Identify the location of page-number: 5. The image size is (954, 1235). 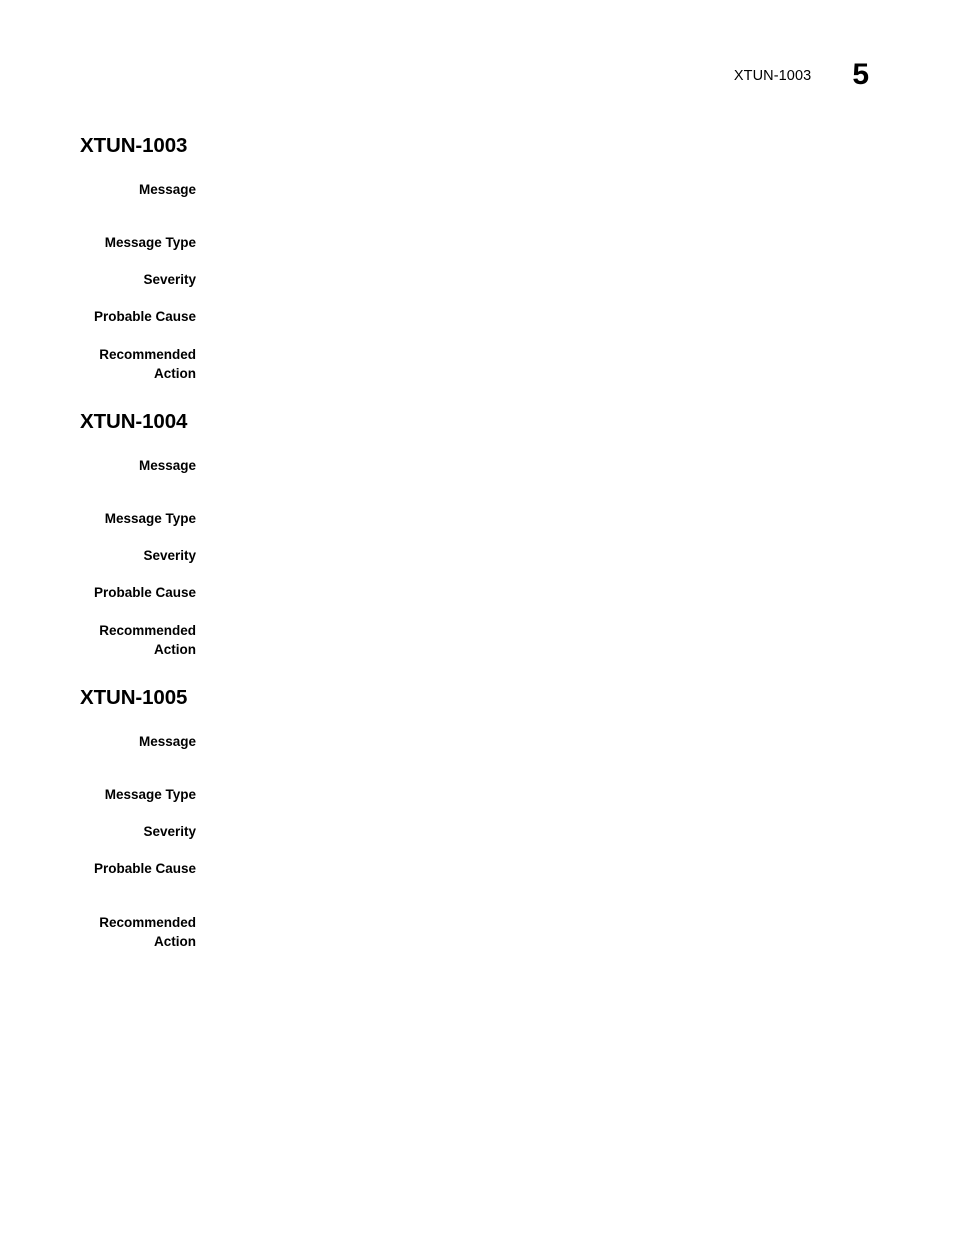
(860, 74).